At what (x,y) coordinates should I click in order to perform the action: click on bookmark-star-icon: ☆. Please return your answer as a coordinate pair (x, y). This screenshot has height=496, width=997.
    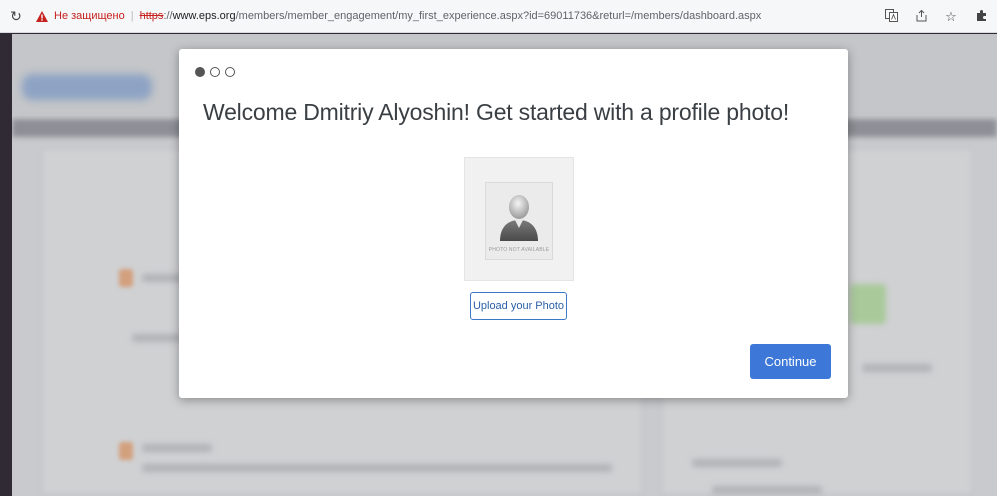
    Looking at the image, I should click on (951, 17).